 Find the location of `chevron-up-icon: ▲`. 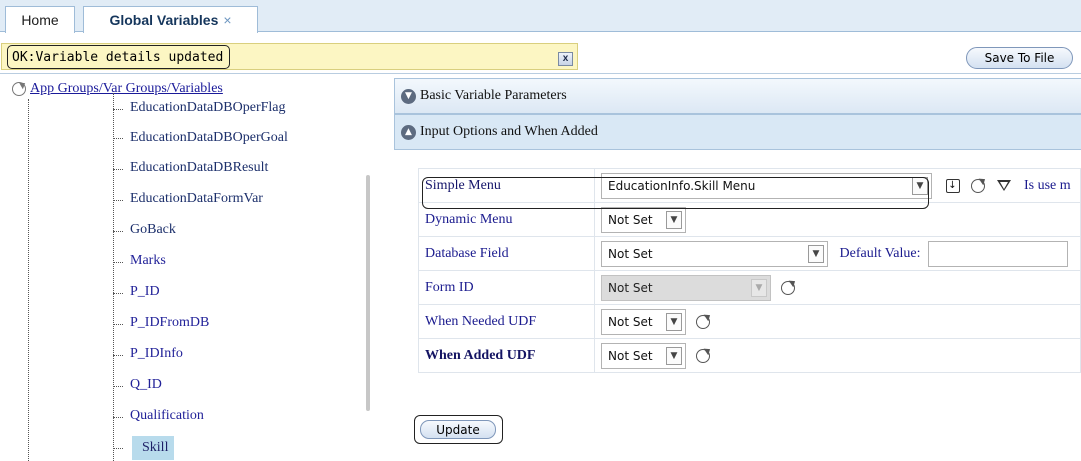

chevron-up-icon: ▲ is located at coordinates (408, 132).